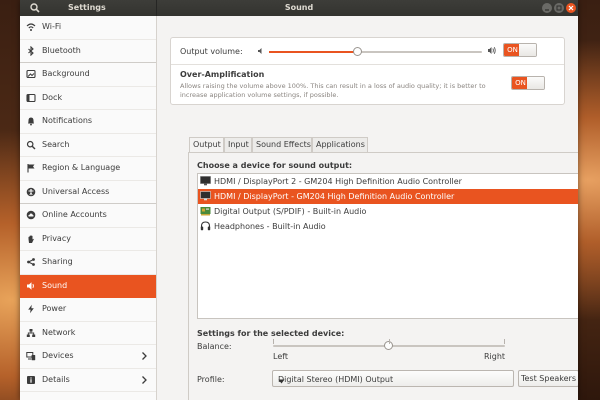 This screenshot has width=600, height=400. Describe the element at coordinates (275, 165) in the screenshot. I see `choose-device-label: Choose a device for sound output:` at that location.